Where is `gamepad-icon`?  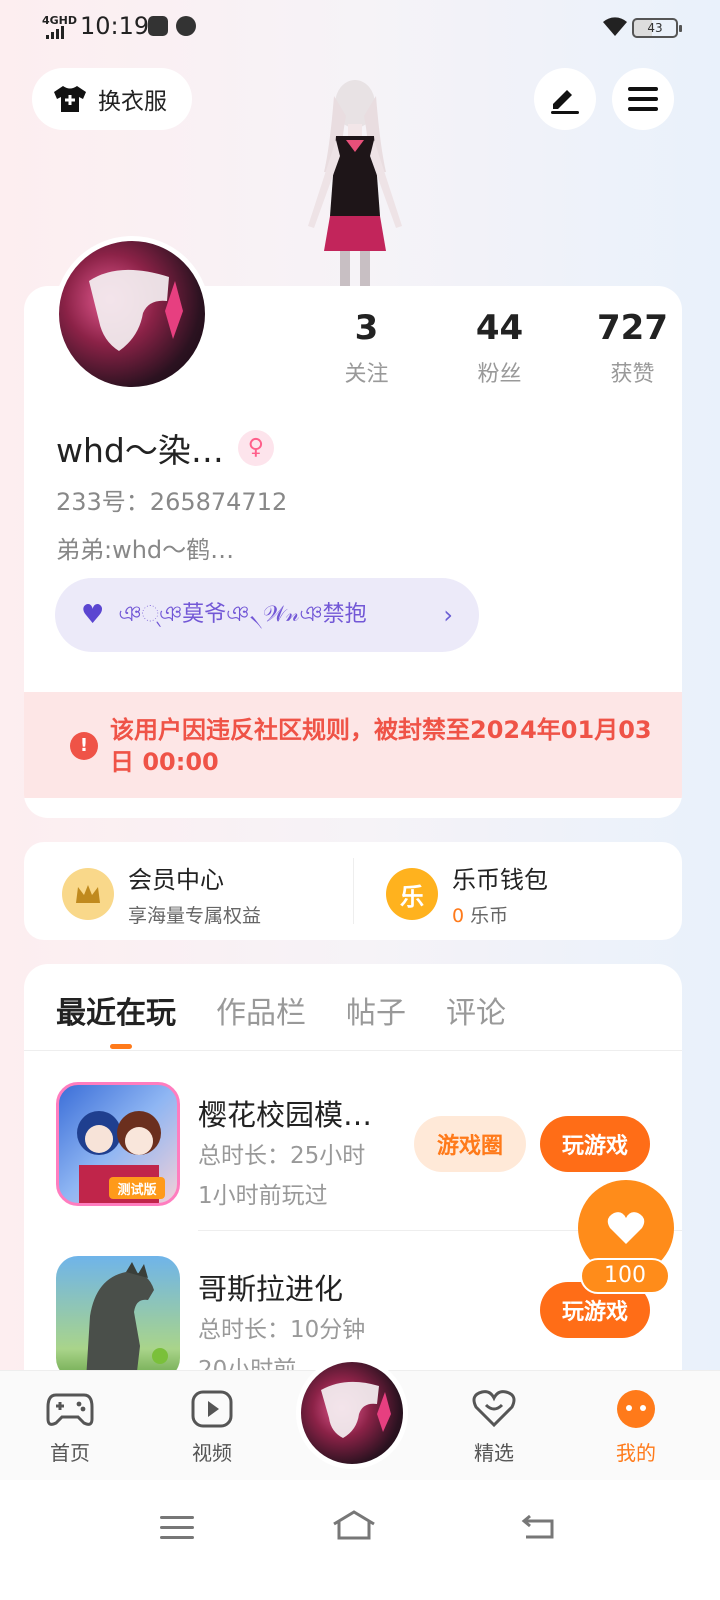 gamepad-icon is located at coordinates (70, 1409).